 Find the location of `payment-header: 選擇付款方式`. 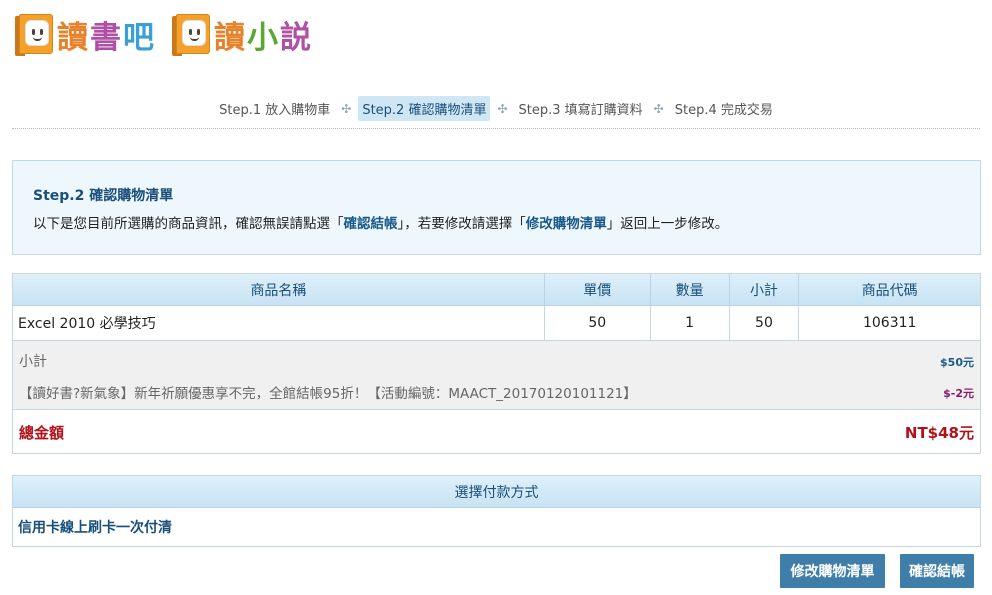

payment-header: 選擇付款方式 is located at coordinates (496, 492).